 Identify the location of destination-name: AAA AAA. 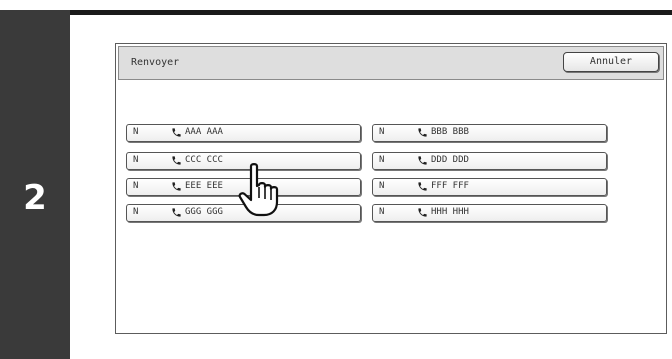
(204, 132).